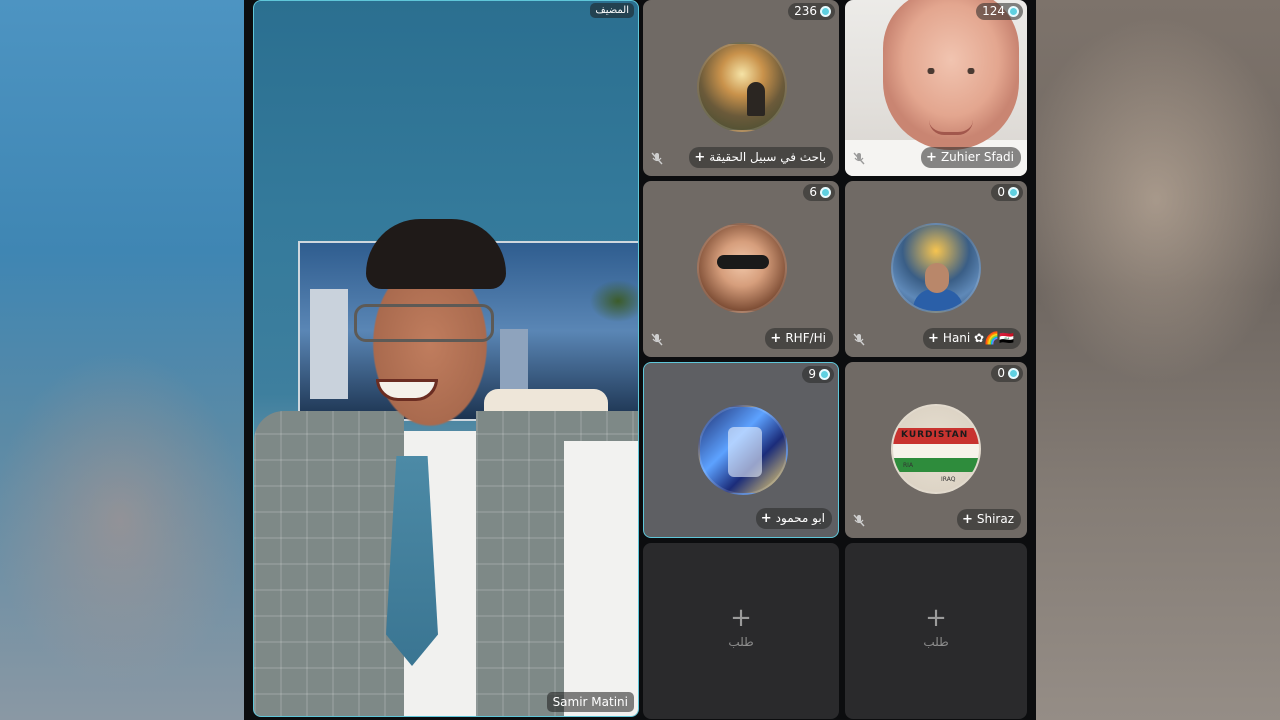  Describe the element at coordinates (424, 323) in the screenshot. I see `host-glasses` at that location.